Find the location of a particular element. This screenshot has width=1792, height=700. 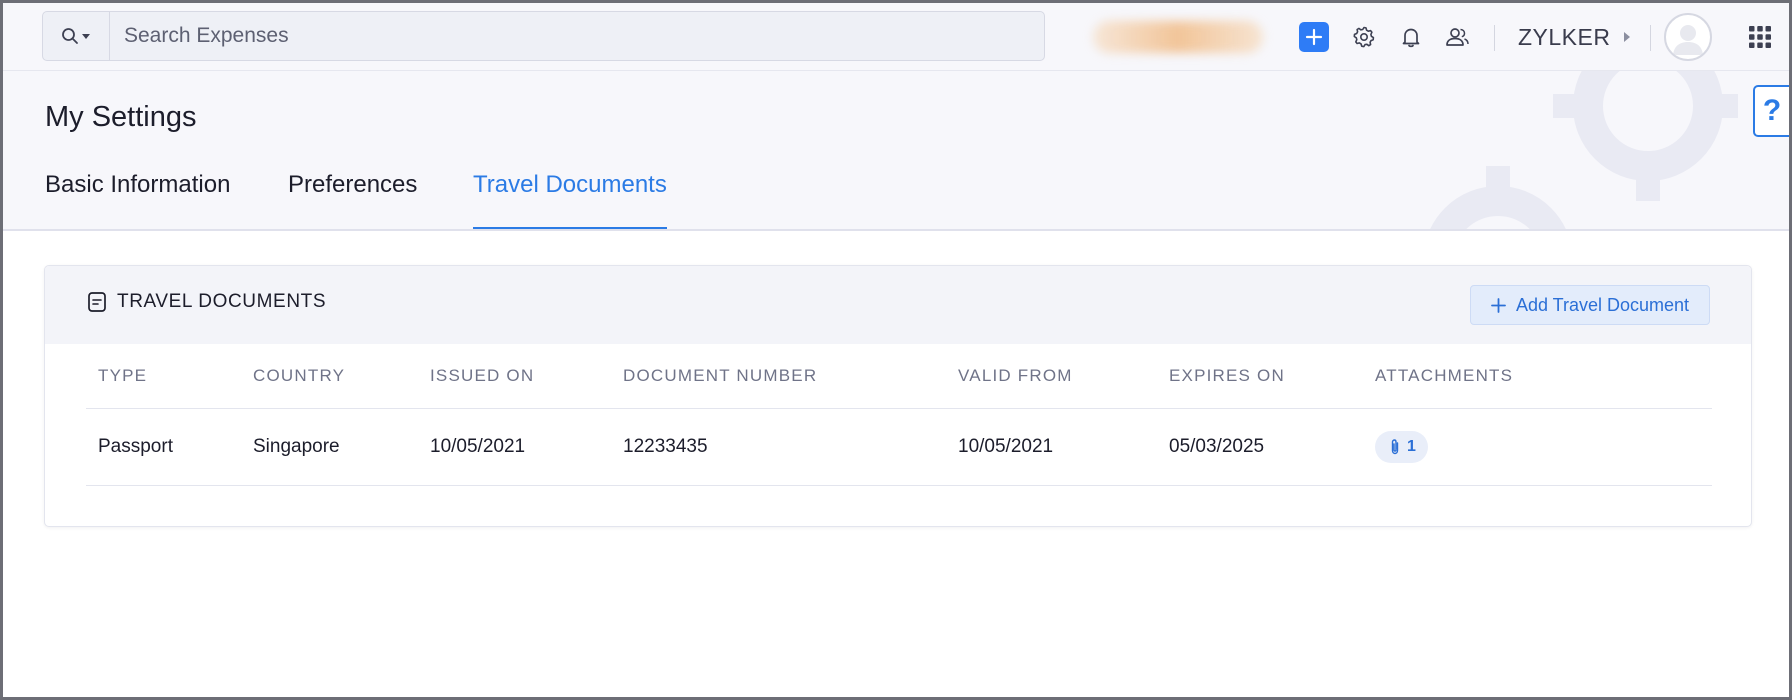

apps-menu-button is located at coordinates (1760, 37).